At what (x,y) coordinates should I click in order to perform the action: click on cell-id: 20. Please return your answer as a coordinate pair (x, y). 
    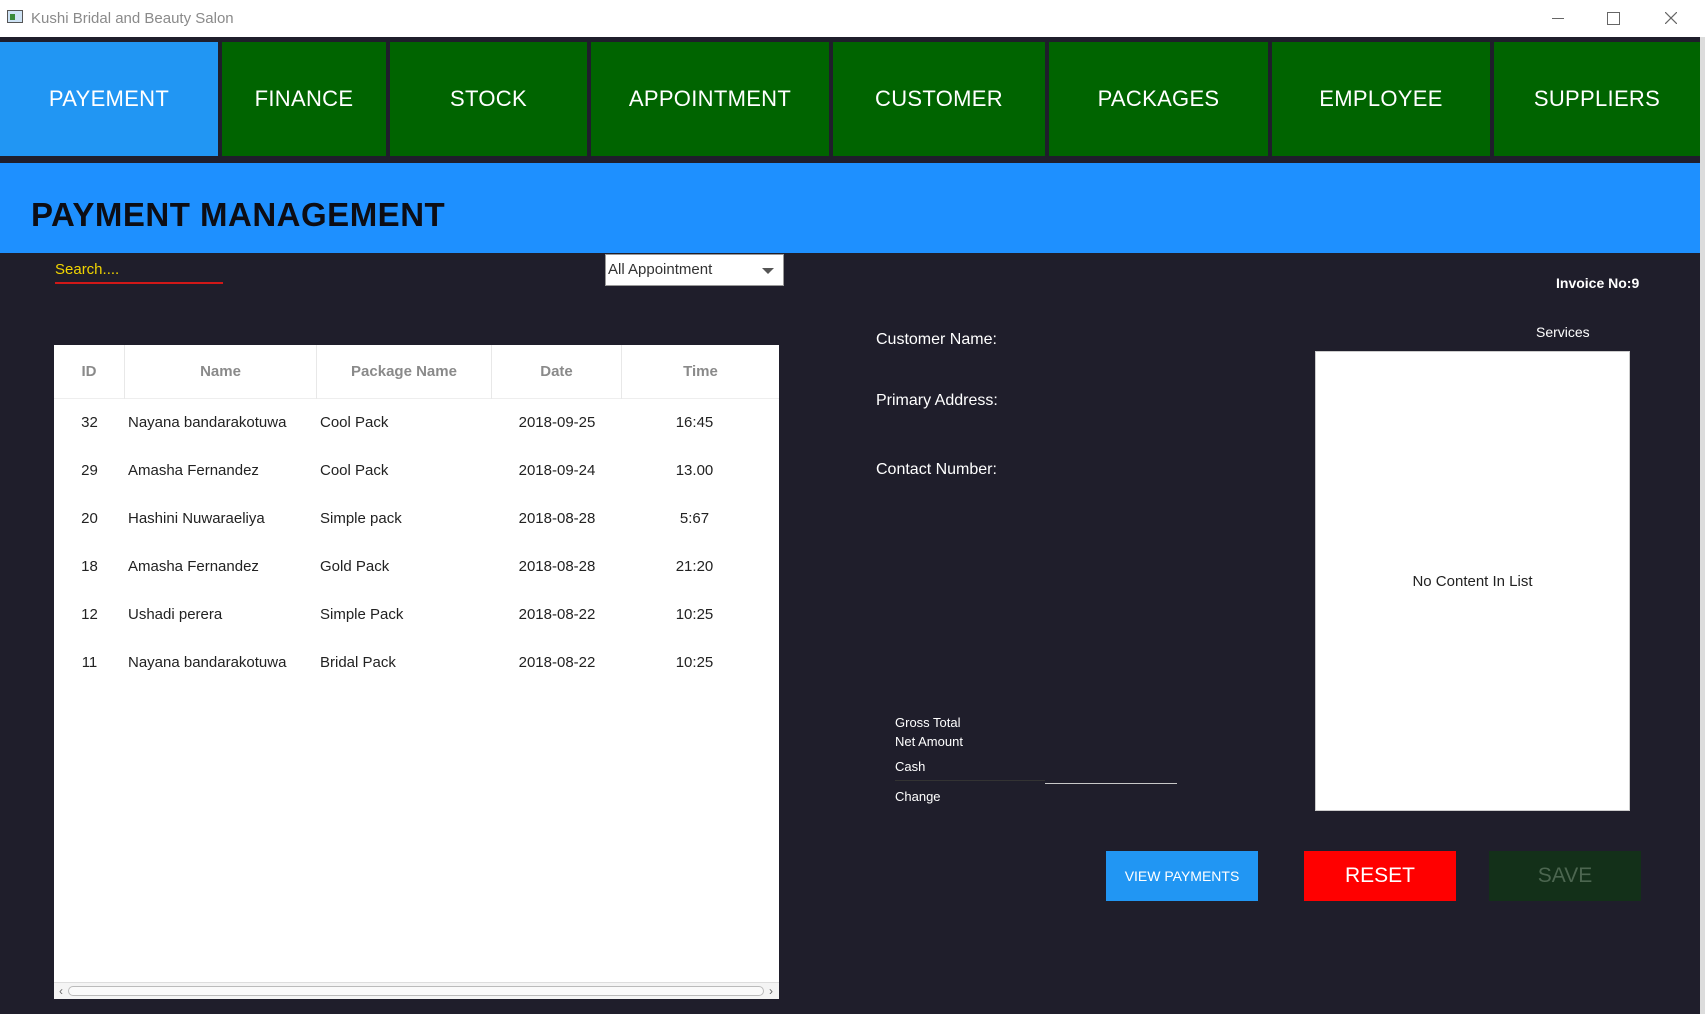
    Looking at the image, I should click on (89, 518).